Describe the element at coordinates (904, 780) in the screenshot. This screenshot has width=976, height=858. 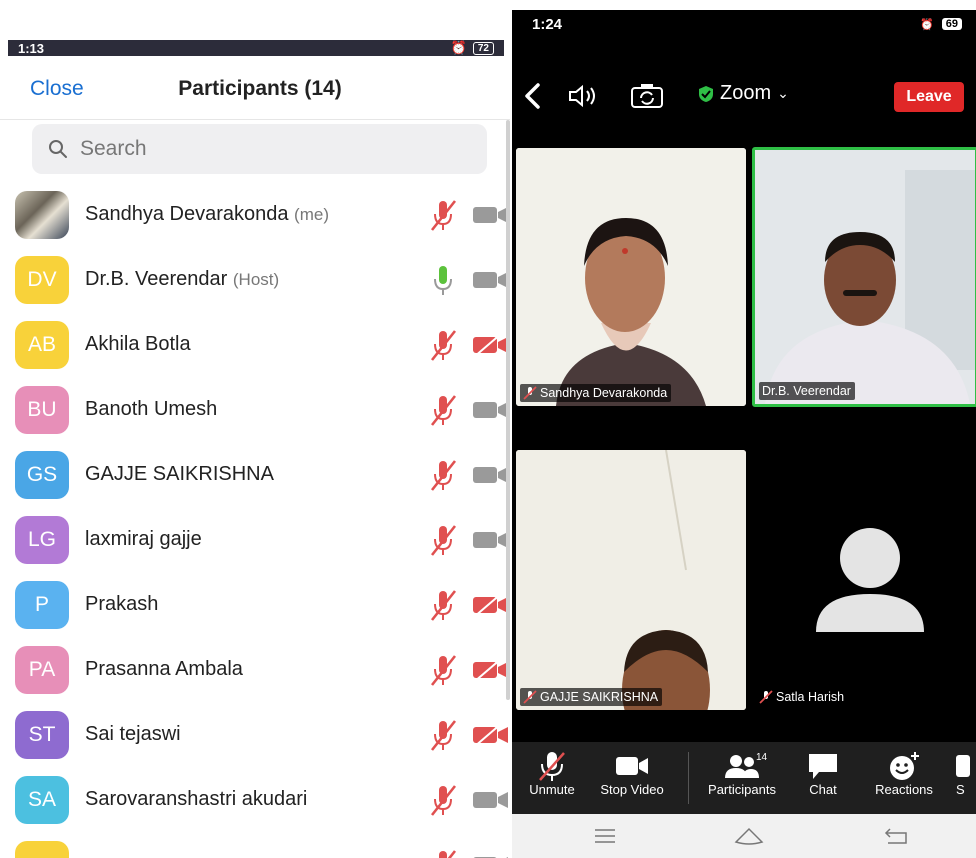
I see `reactions-button: Reactions` at that location.